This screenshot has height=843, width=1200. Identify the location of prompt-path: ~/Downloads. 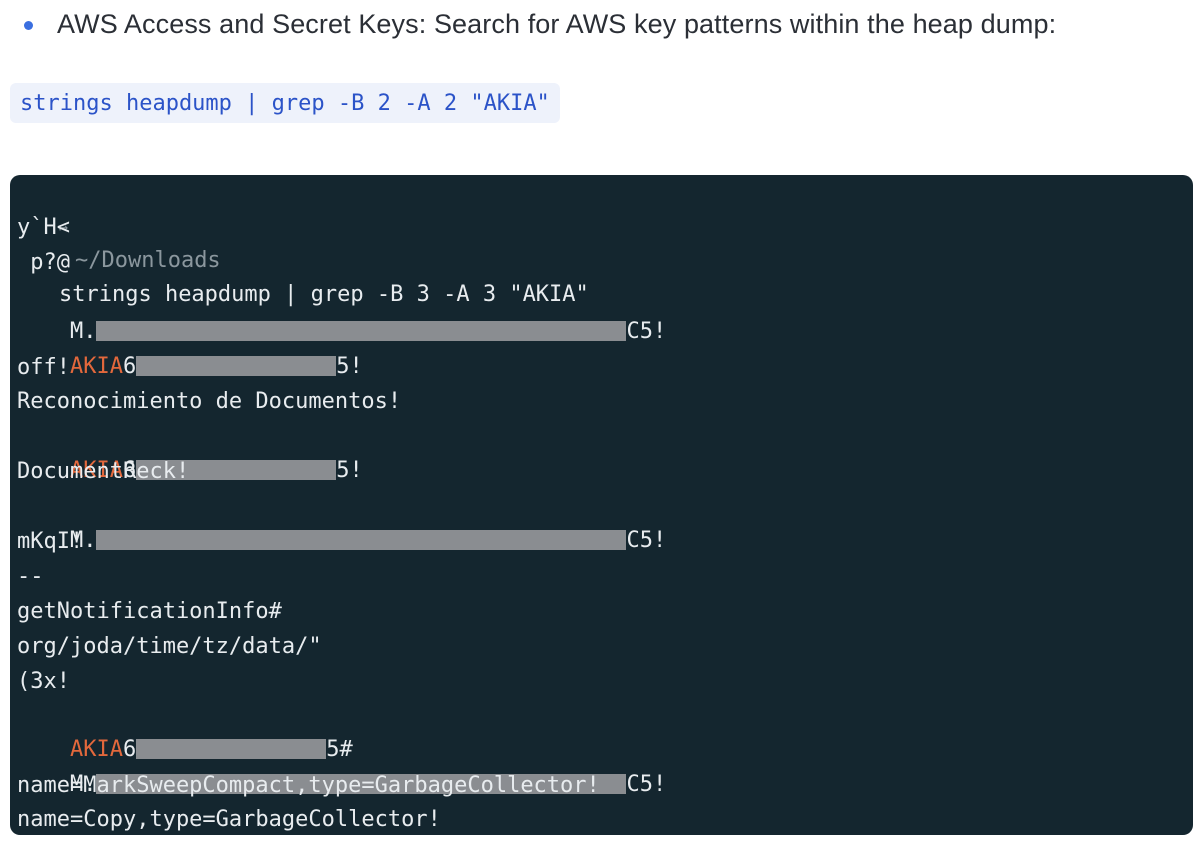
(147, 260).